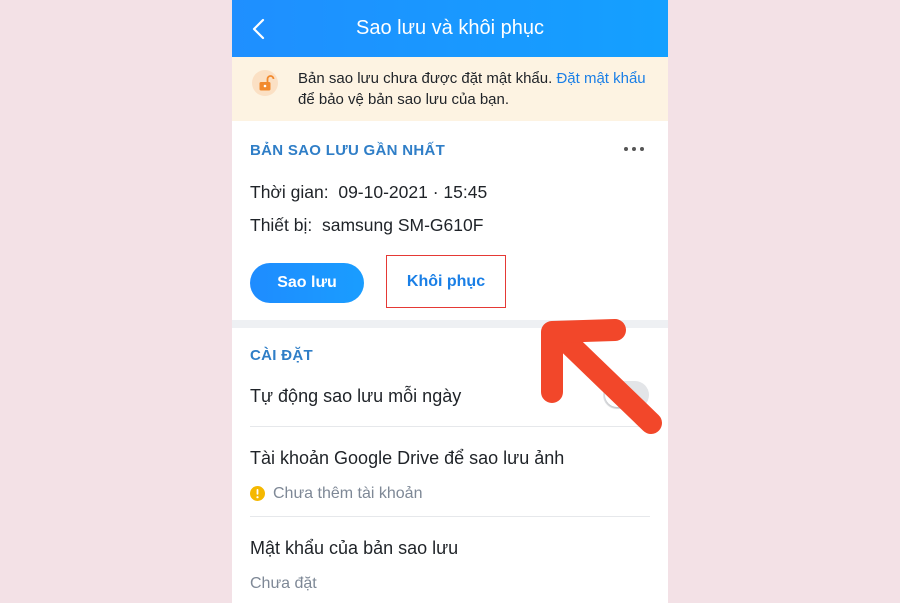  Describe the element at coordinates (265, 83) in the screenshot. I see `unlocked-lock-icon` at that location.